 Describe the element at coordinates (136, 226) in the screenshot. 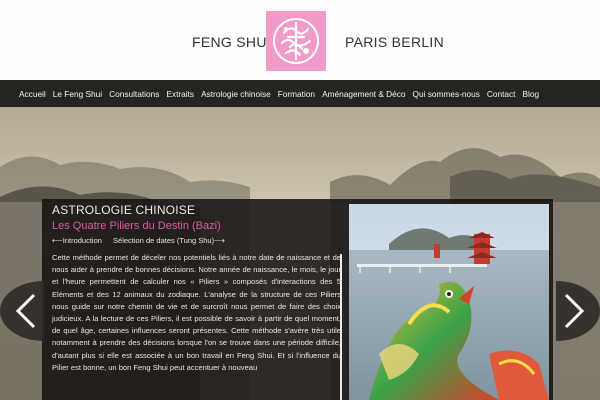

I see `article-title: Les Quatre Piliers du Destin (Bazi)` at that location.